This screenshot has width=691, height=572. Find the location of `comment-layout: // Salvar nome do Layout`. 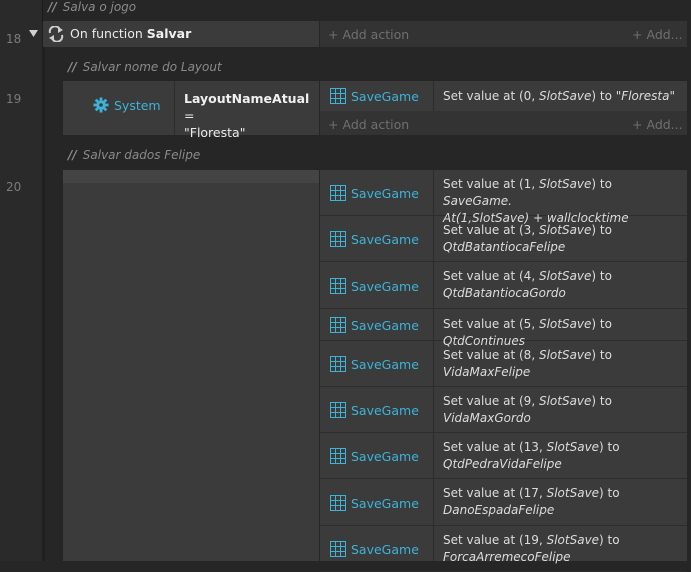

comment-layout: // Salvar nome do Layout is located at coordinates (145, 67).